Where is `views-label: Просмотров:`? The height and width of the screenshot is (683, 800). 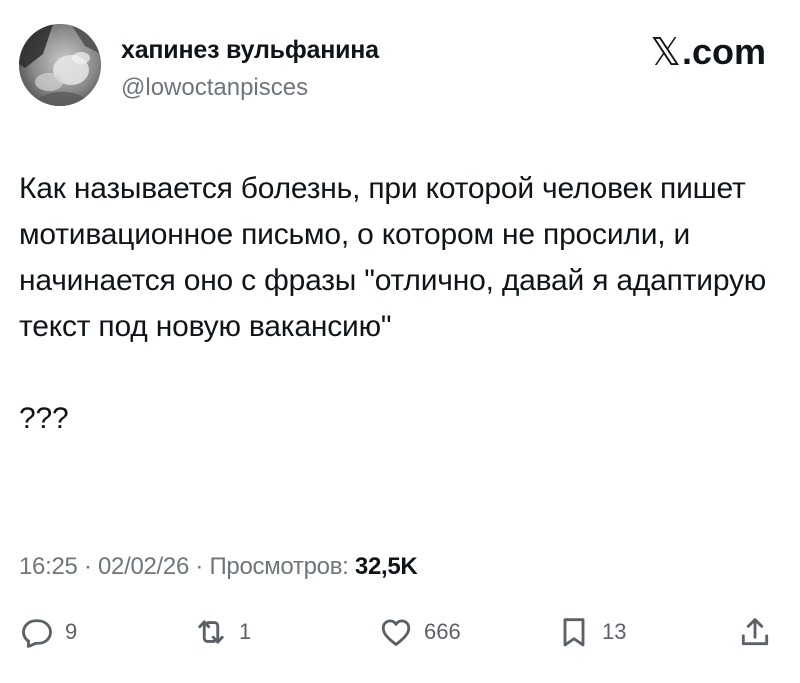 views-label: Просмотров: is located at coordinates (279, 566).